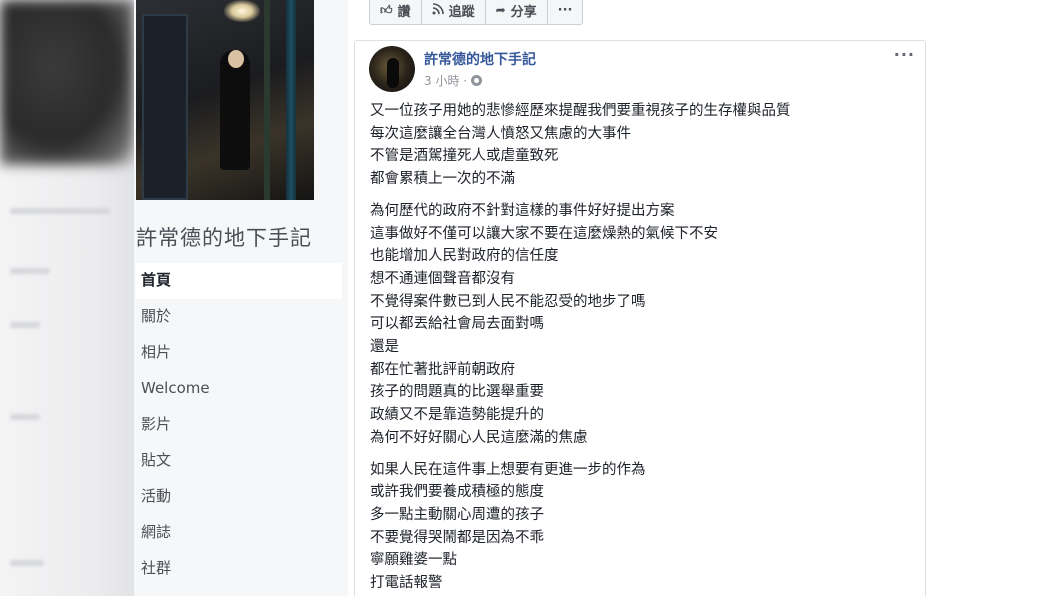  I want to click on rss-icon, so click(438, 10).